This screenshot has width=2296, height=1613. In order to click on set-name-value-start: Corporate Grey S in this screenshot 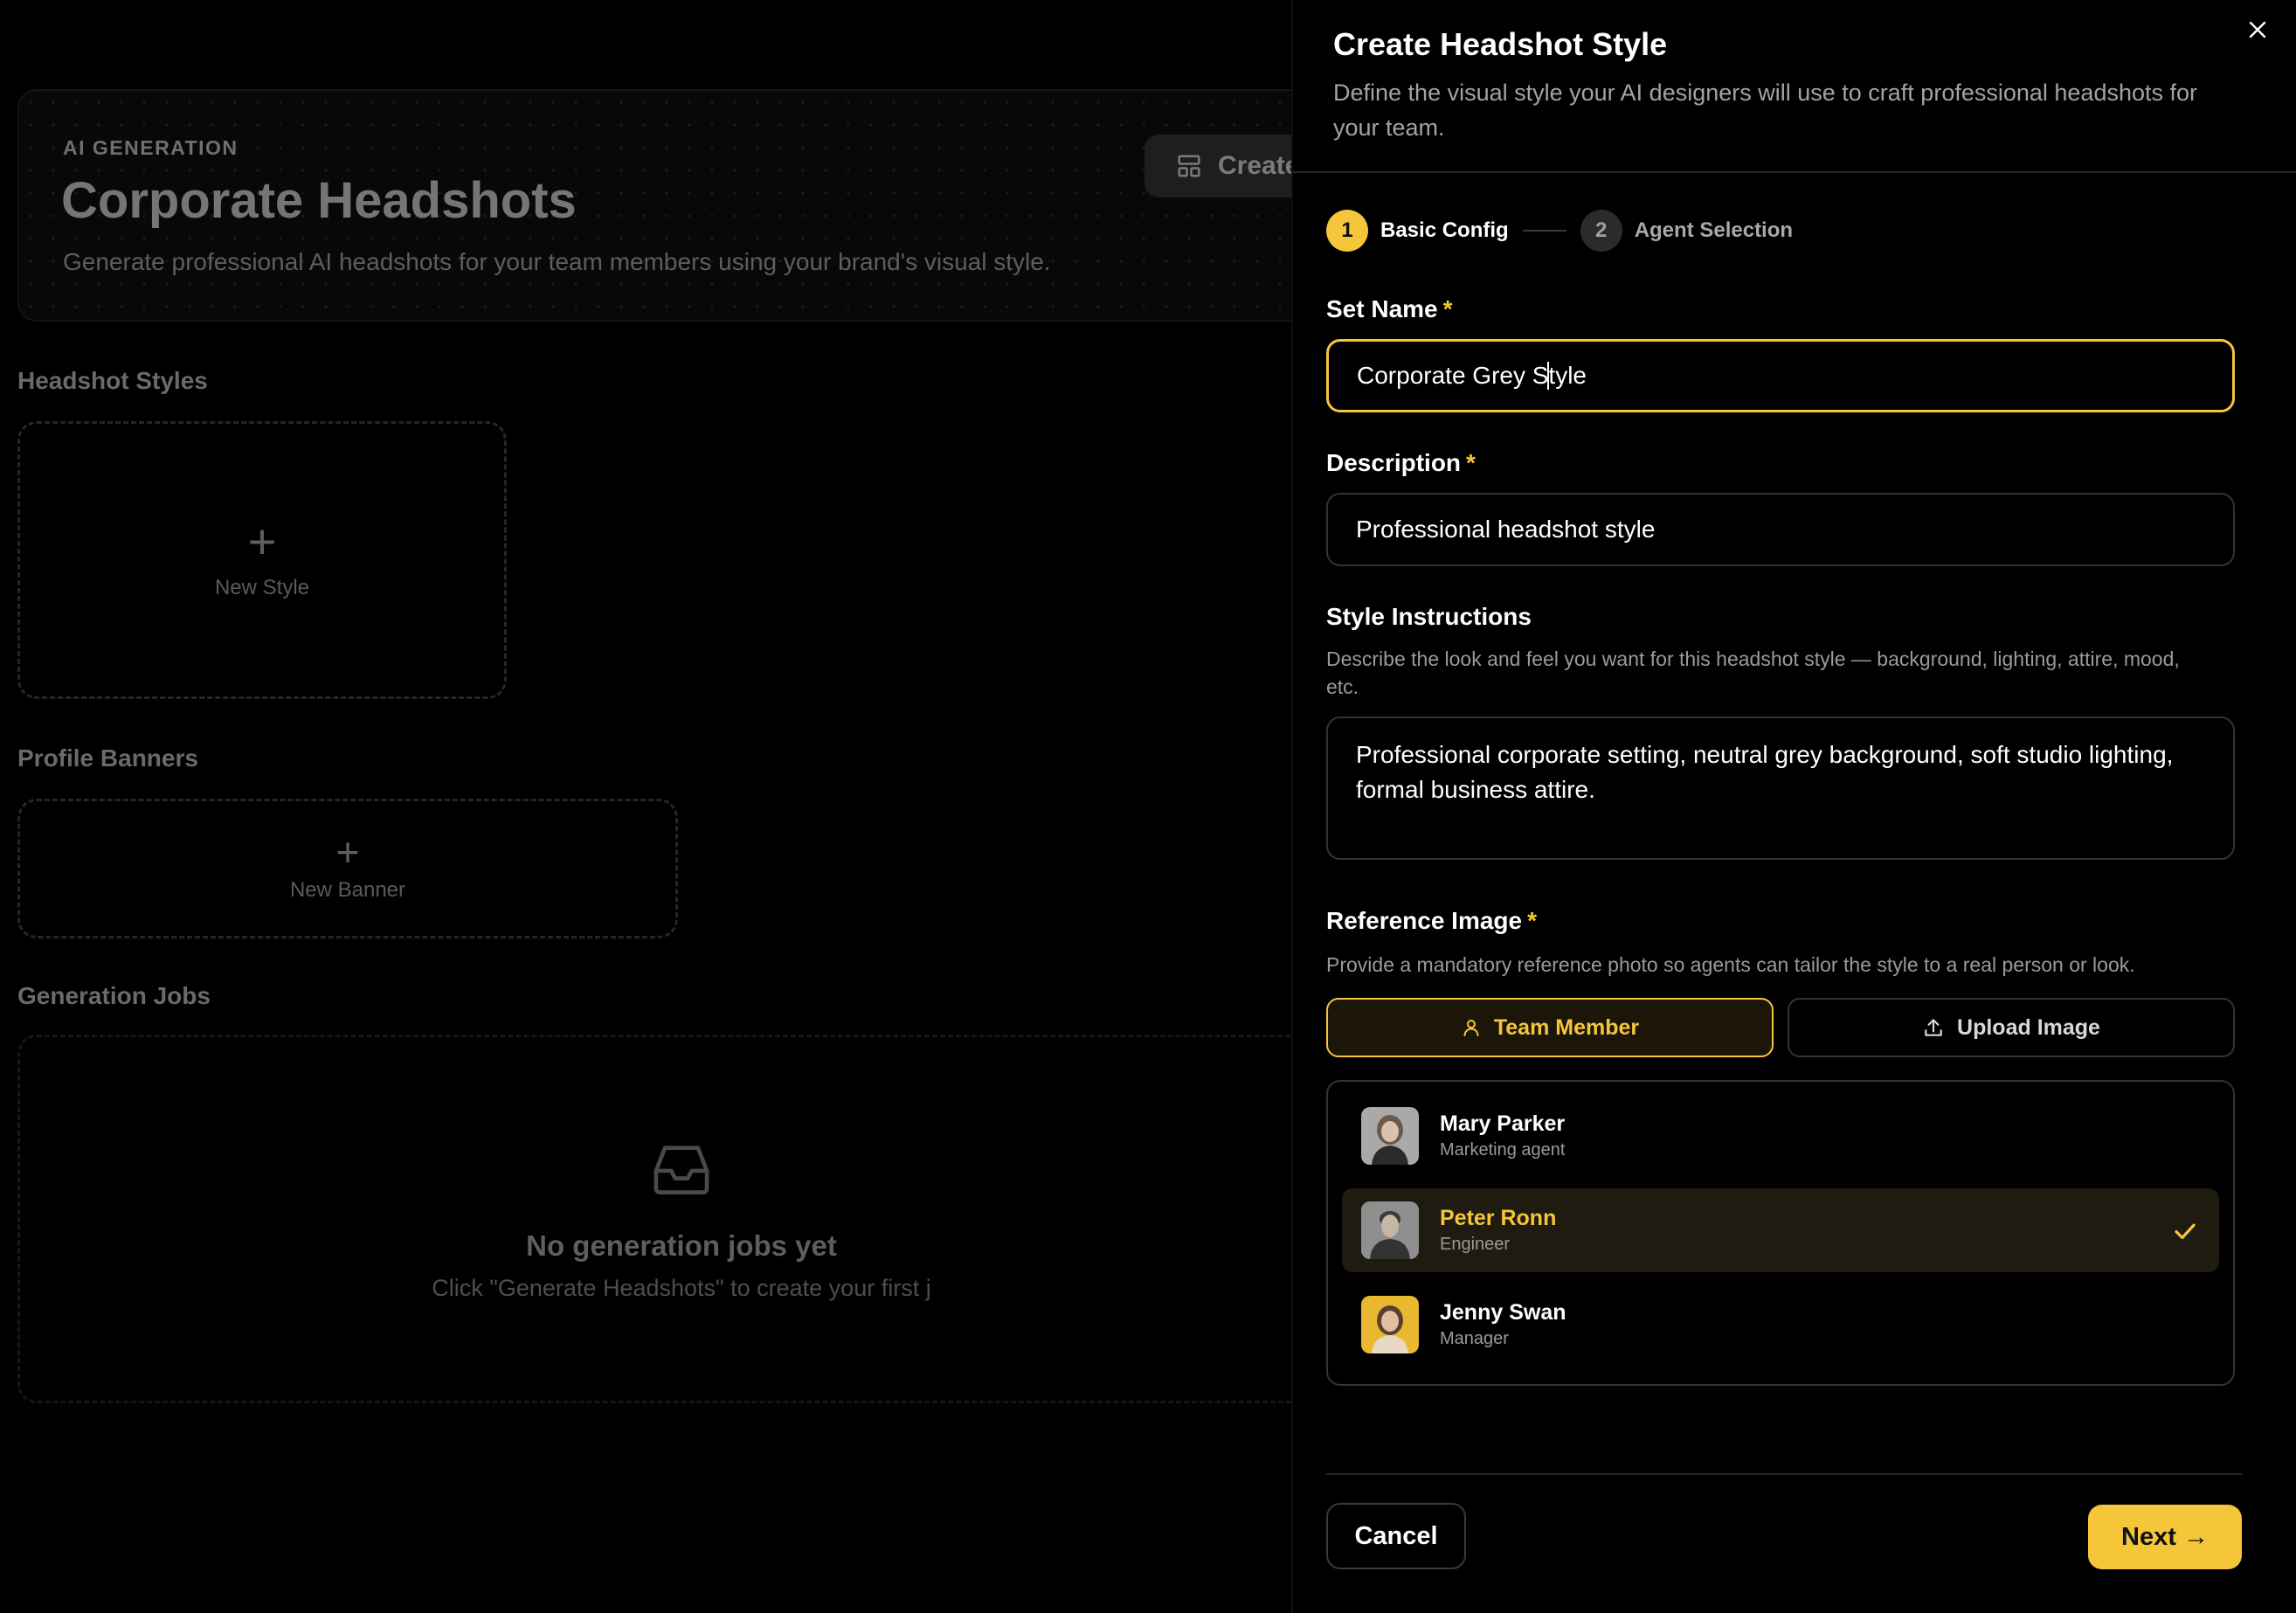, I will do `click(1453, 375)`.